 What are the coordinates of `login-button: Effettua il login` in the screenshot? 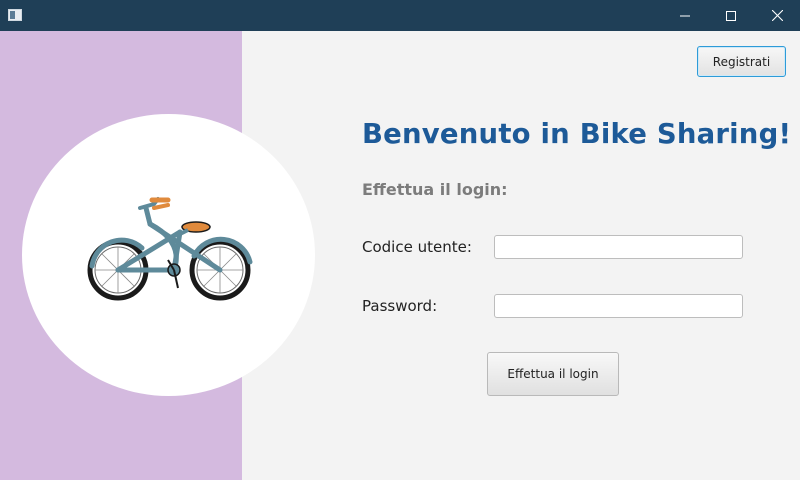 It's located at (553, 374).